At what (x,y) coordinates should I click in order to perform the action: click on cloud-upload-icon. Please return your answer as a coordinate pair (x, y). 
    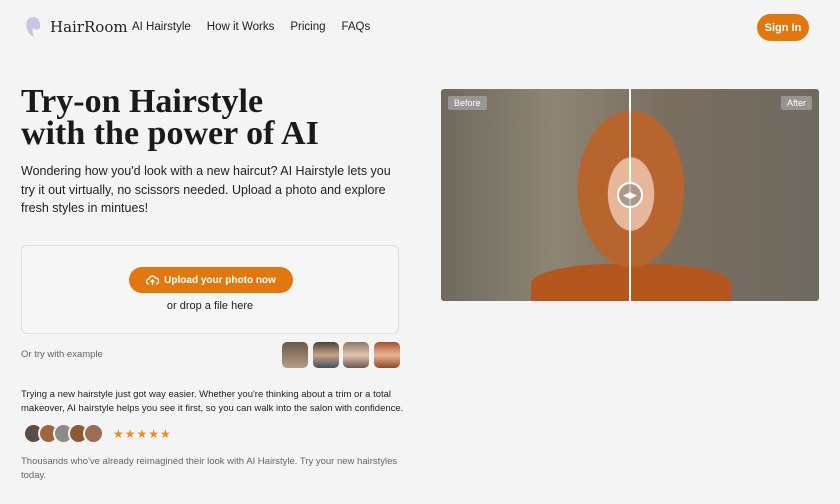
    Looking at the image, I should click on (153, 280).